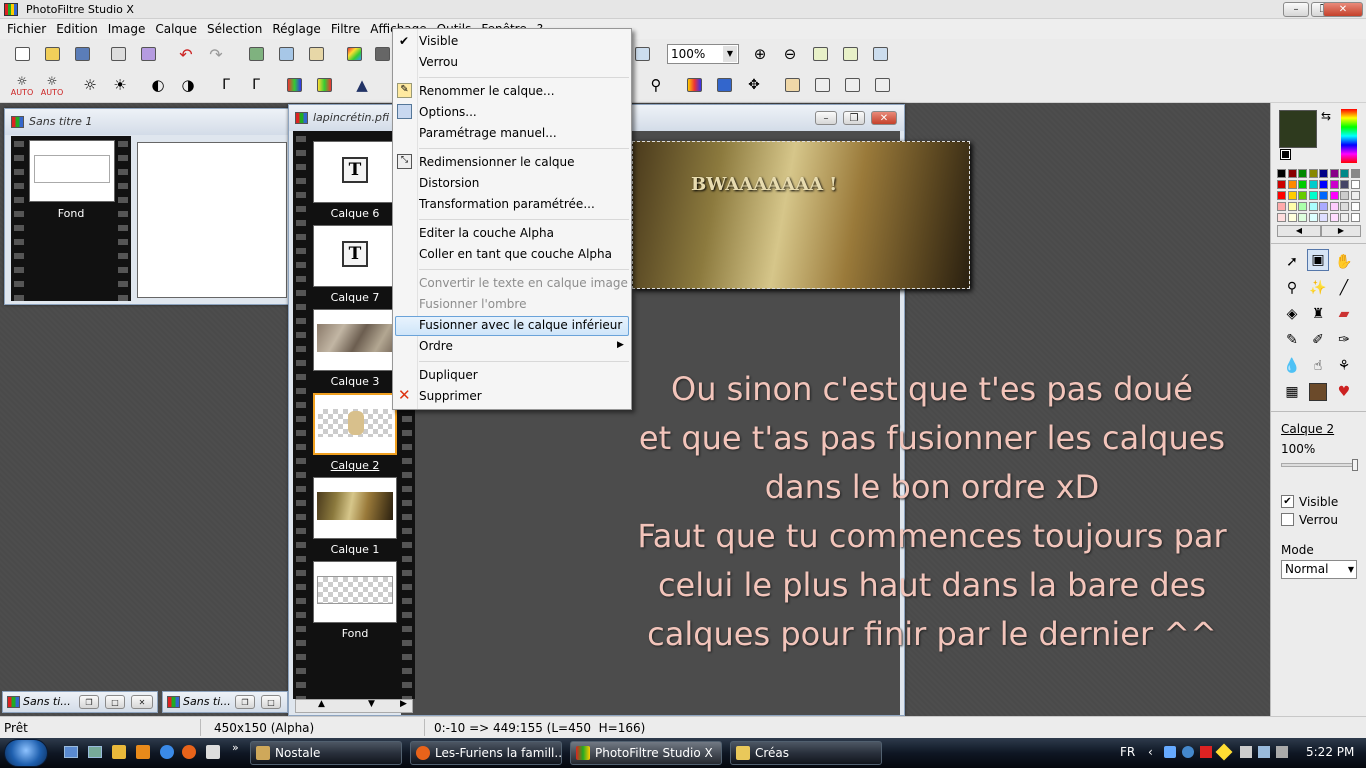 This screenshot has width=1366, height=768. What do you see at coordinates (1298, 129) in the screenshot?
I see `foreground-color-swatch` at bounding box center [1298, 129].